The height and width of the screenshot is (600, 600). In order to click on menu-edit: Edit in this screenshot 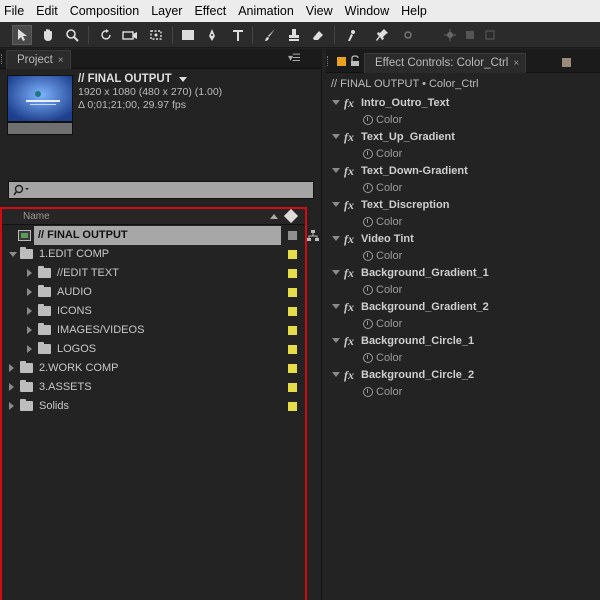, I will do `click(47, 11)`.